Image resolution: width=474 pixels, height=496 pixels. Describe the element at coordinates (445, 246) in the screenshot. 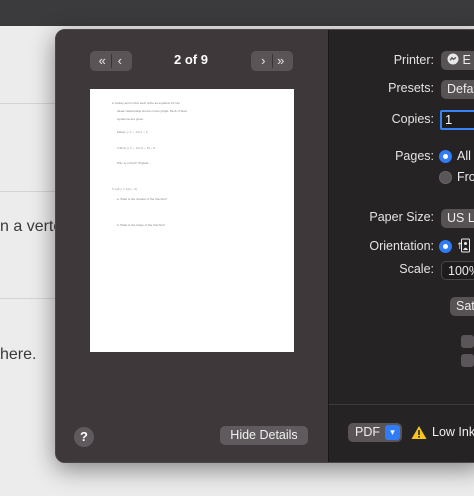

I see `orientation-portrait-radio` at that location.